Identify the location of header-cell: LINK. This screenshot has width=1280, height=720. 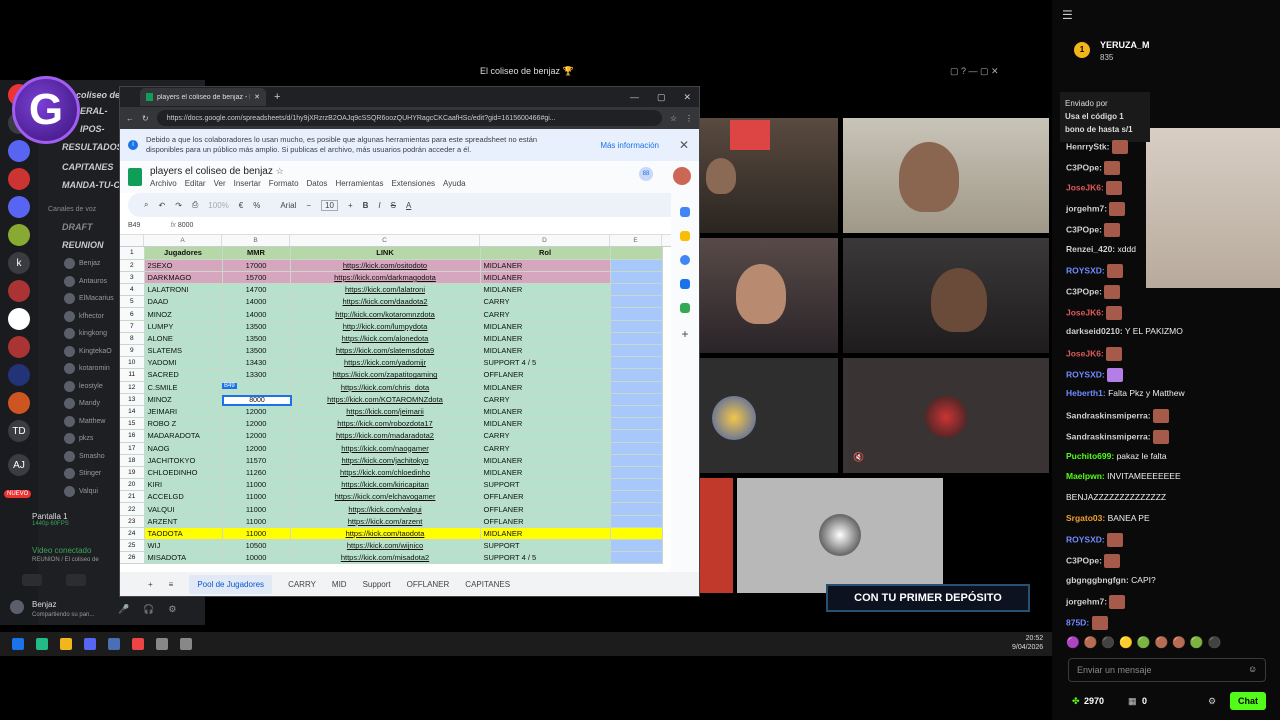
(385, 253).